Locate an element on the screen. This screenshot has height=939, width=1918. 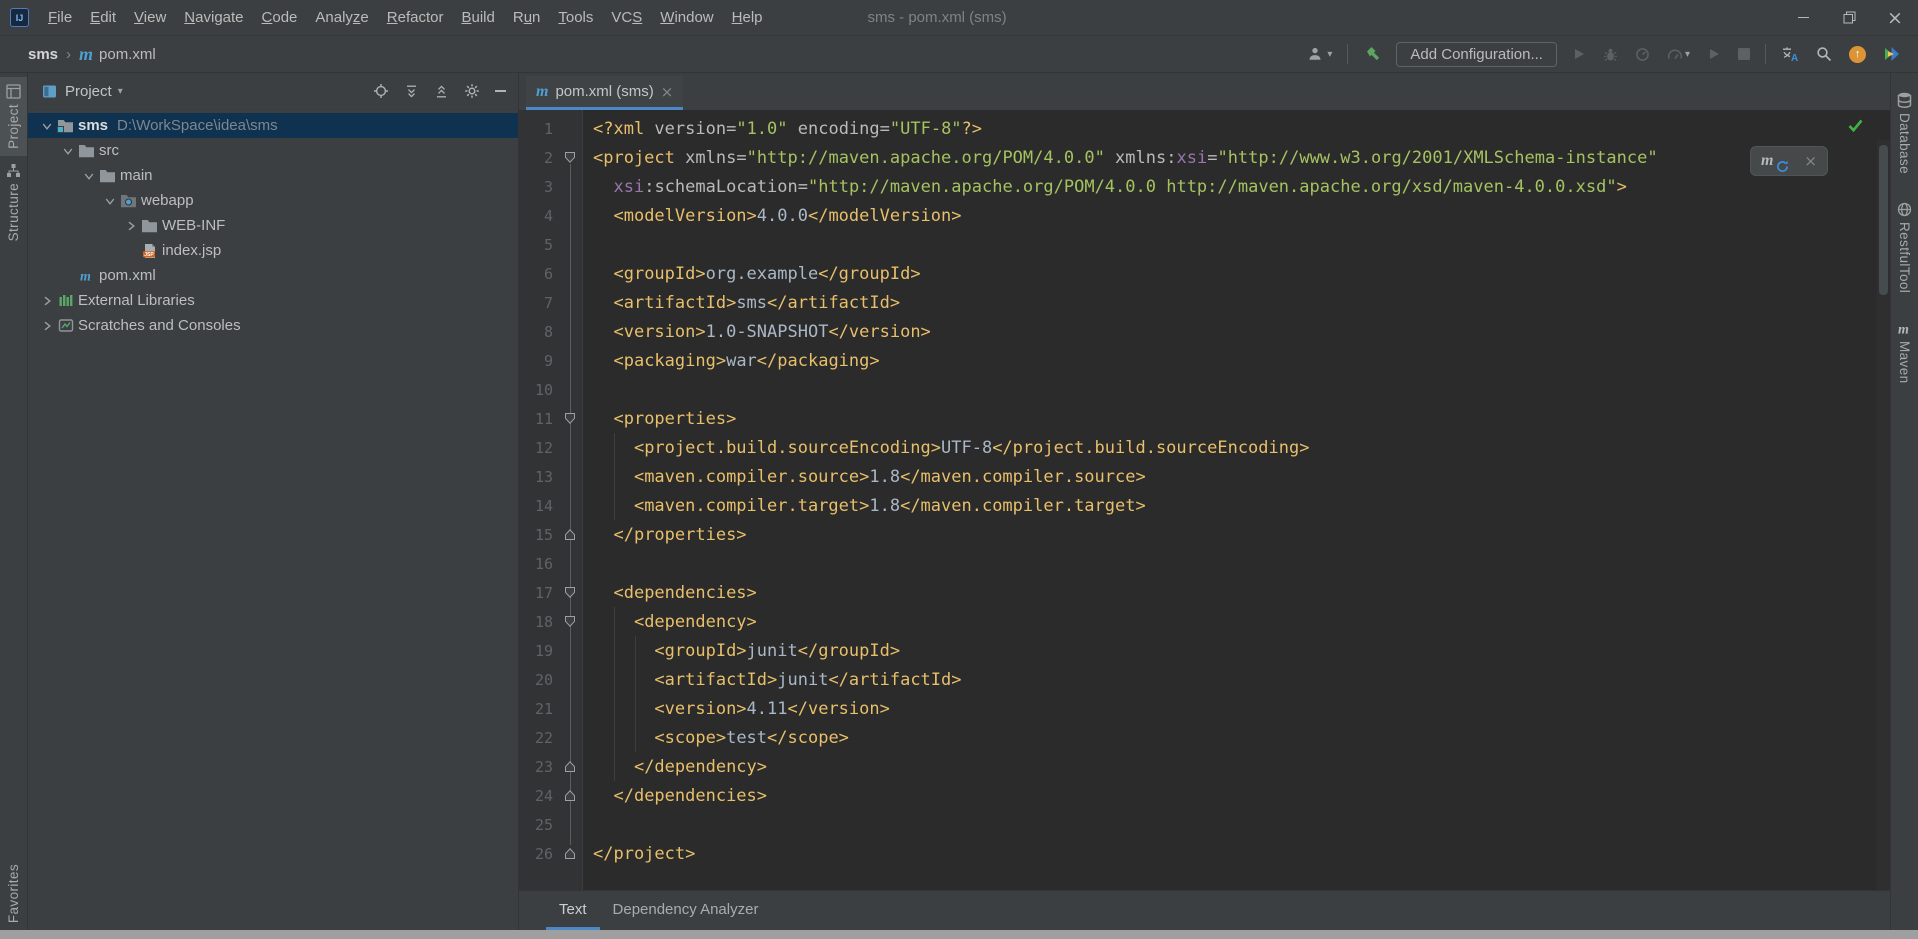
tree-item-index-jsp: JSP index.jsp is located at coordinates (273, 250).